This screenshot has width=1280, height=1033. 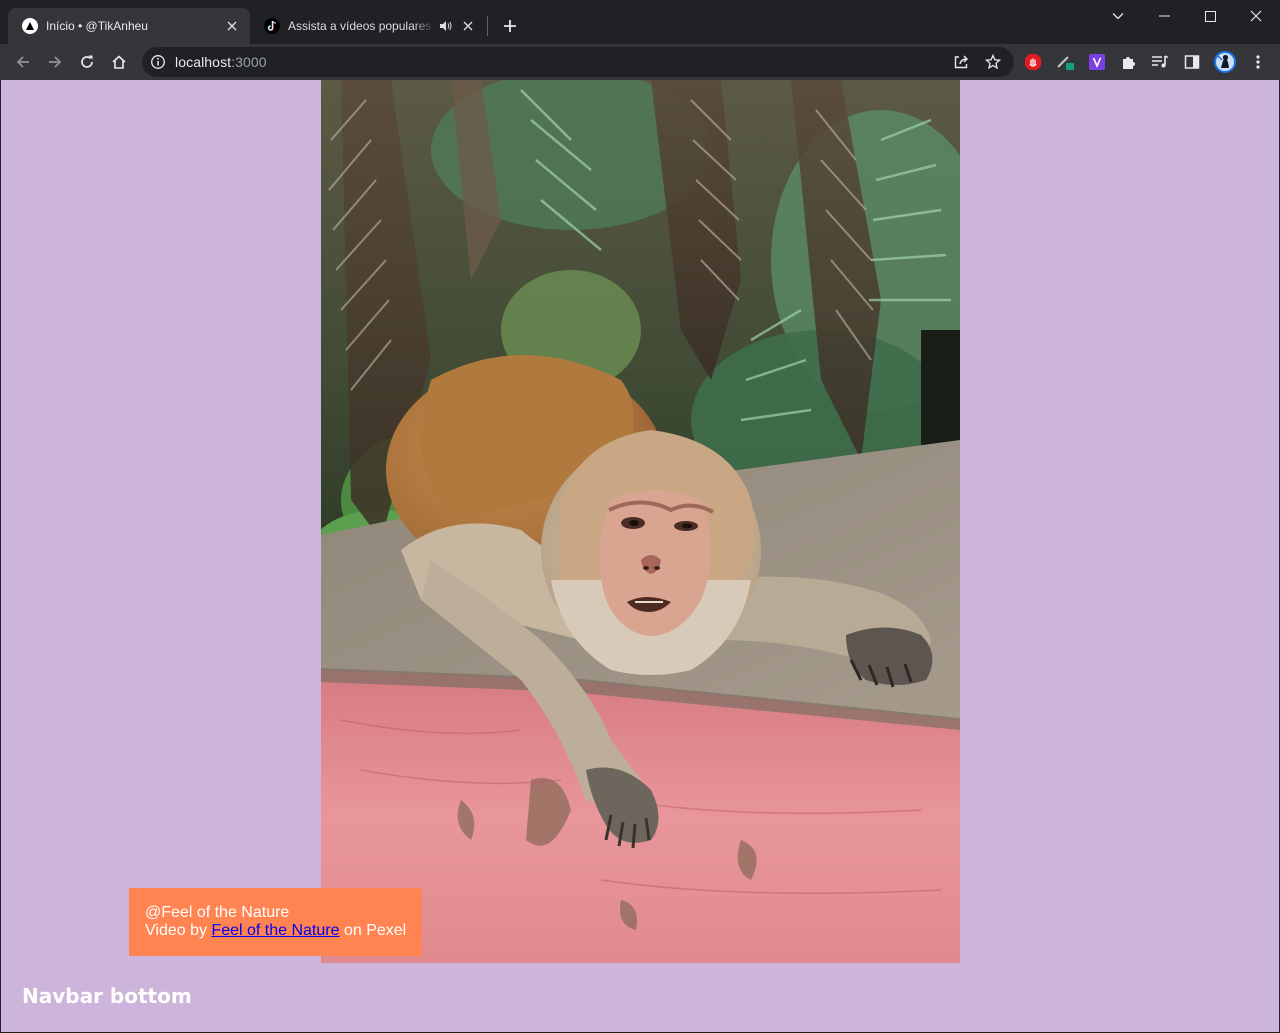 I want to click on maximize-button, so click(x=1210, y=16).